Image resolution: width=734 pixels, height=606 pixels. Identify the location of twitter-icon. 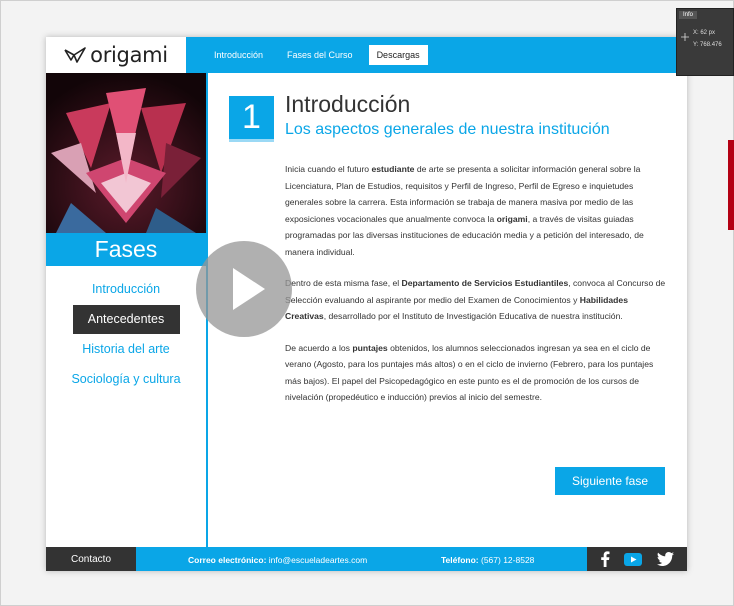
(665, 559).